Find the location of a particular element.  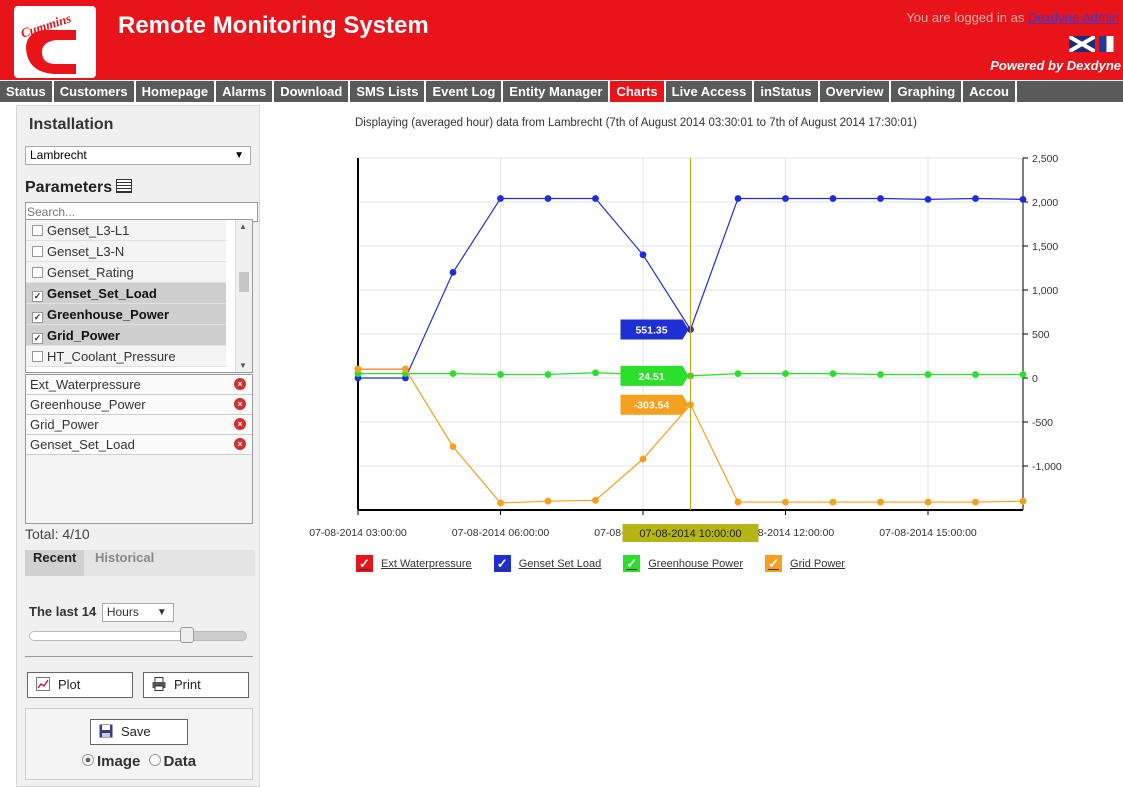

nav-item-entity-manager: Entity Manager is located at coordinates (557, 91).